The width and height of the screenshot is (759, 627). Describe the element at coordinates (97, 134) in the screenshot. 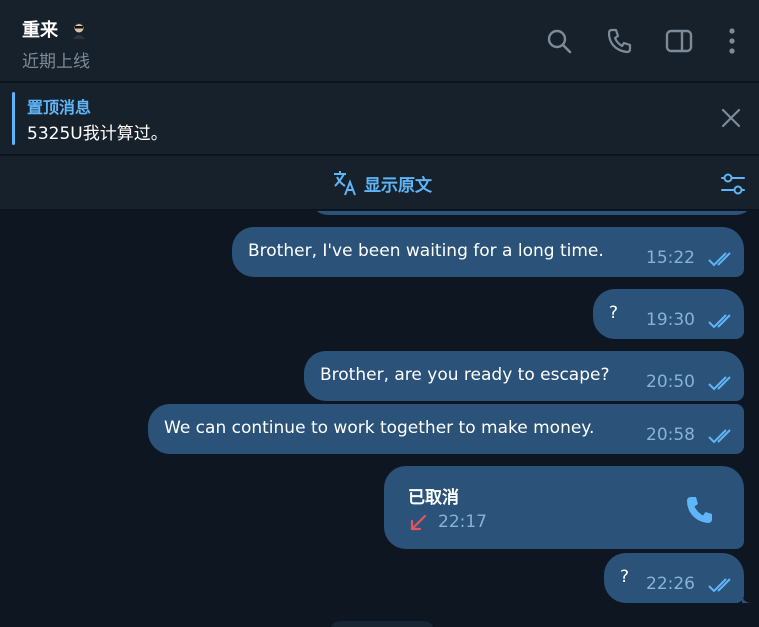

I see `pinned-text: 5325U我计算过。` at that location.